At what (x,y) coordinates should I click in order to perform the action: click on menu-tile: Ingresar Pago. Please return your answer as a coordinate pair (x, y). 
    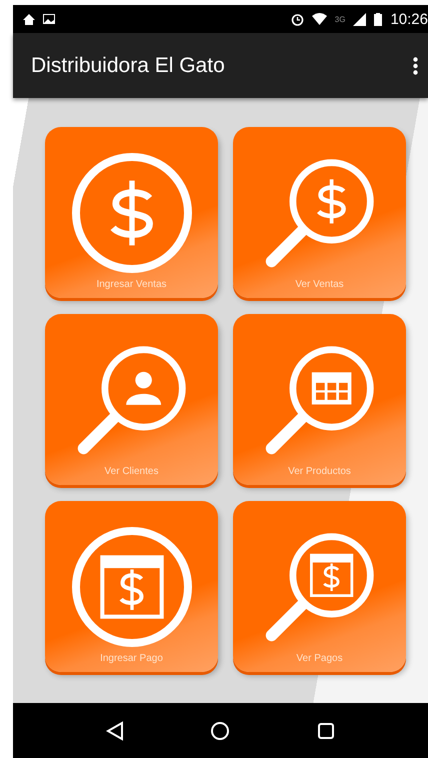
    Looking at the image, I should click on (131, 586).